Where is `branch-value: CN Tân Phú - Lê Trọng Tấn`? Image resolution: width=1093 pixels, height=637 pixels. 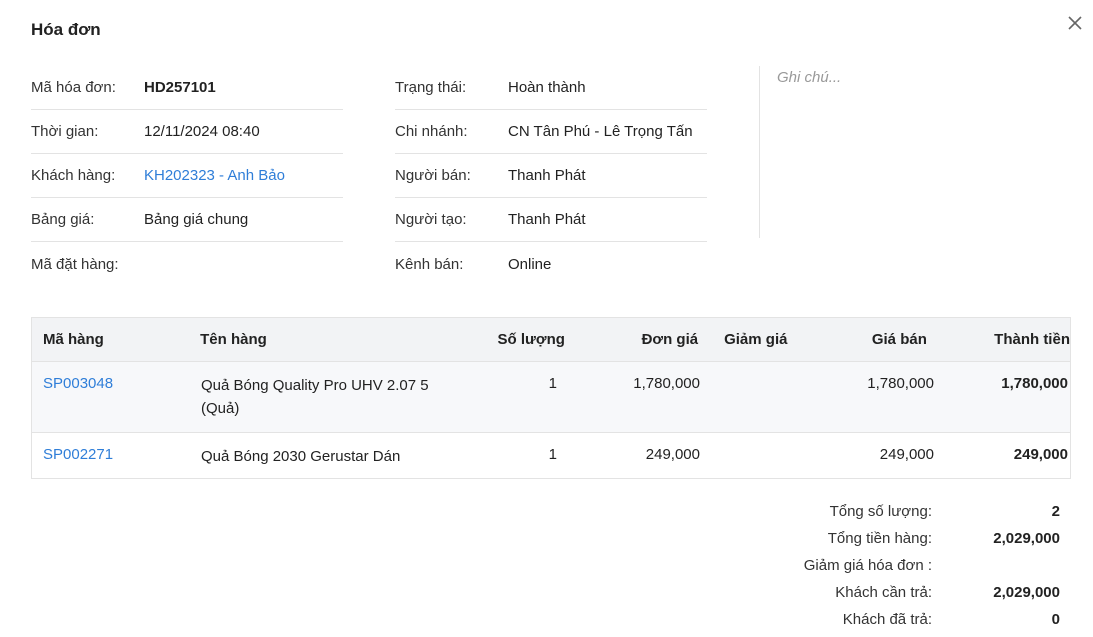 branch-value: CN Tân Phú - Lê Trọng Tấn is located at coordinates (600, 131).